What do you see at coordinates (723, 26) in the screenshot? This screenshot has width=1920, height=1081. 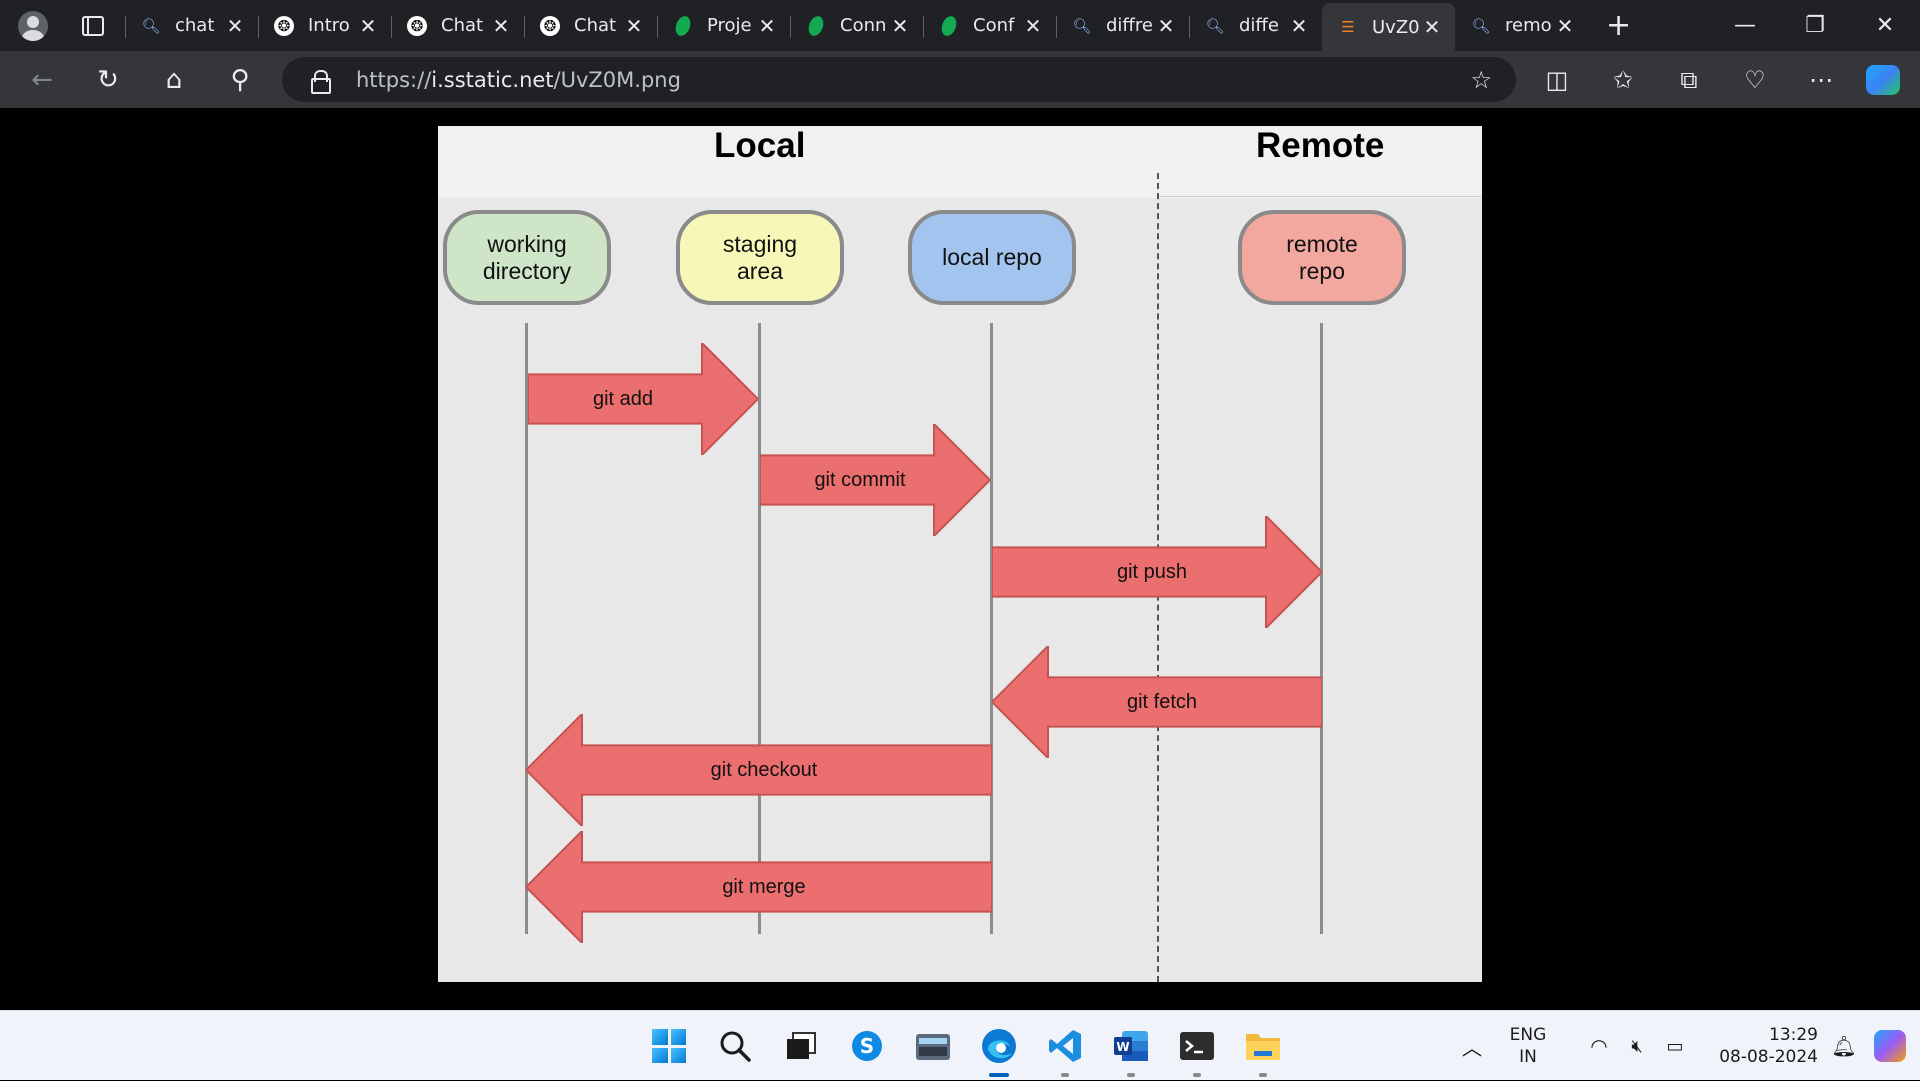 I see `browser-tab: Proje ✕` at bounding box center [723, 26].